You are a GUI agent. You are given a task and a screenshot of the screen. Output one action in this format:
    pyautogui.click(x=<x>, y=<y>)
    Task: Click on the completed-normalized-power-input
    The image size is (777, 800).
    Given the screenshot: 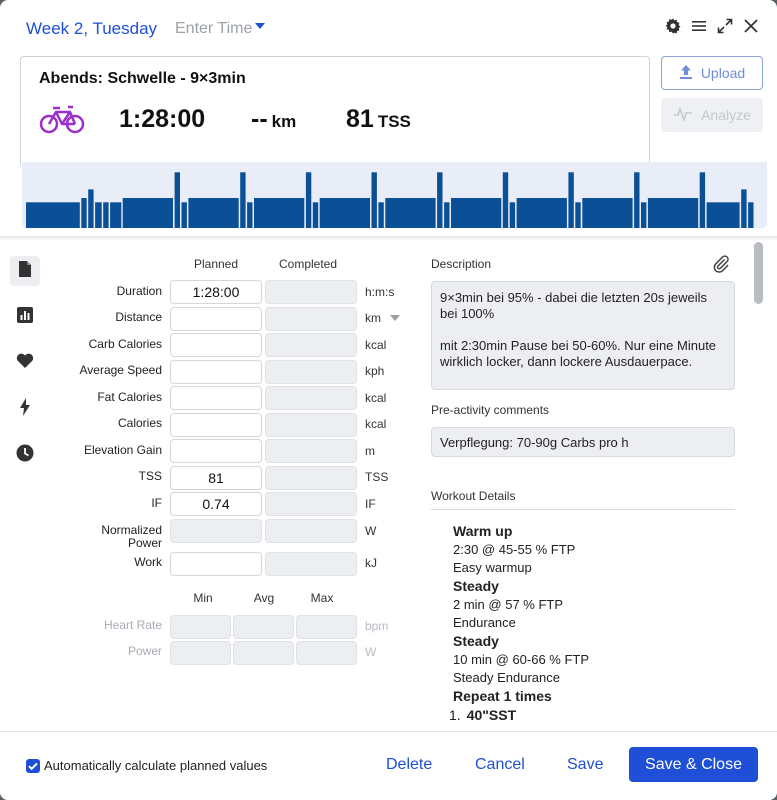 What is the action you would take?
    pyautogui.click(x=311, y=531)
    